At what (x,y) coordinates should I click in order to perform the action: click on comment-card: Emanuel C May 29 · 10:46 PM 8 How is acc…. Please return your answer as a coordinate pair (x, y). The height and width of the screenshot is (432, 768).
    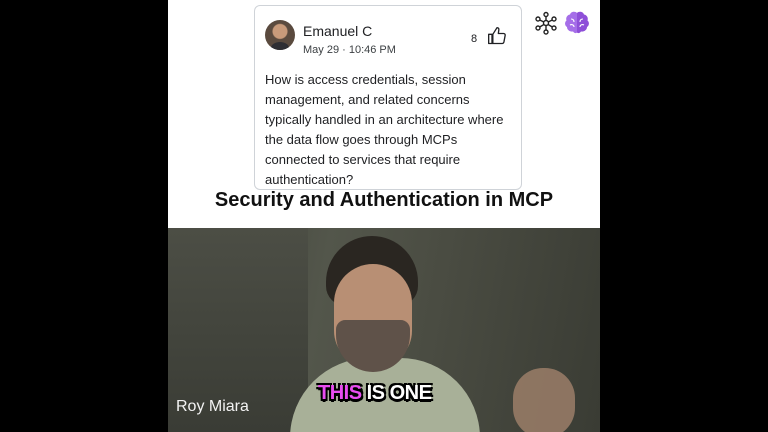
    Looking at the image, I should click on (388, 97).